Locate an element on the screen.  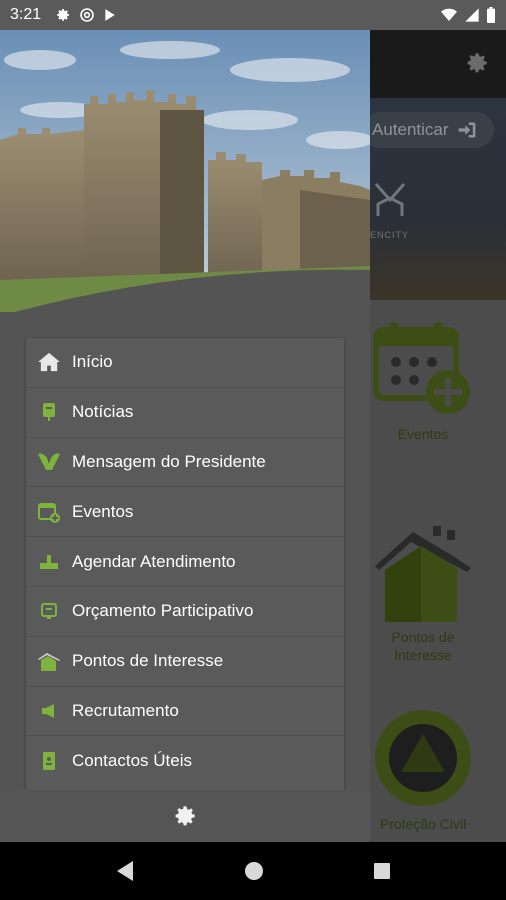
settings-gear-icon is located at coordinates (185, 816).